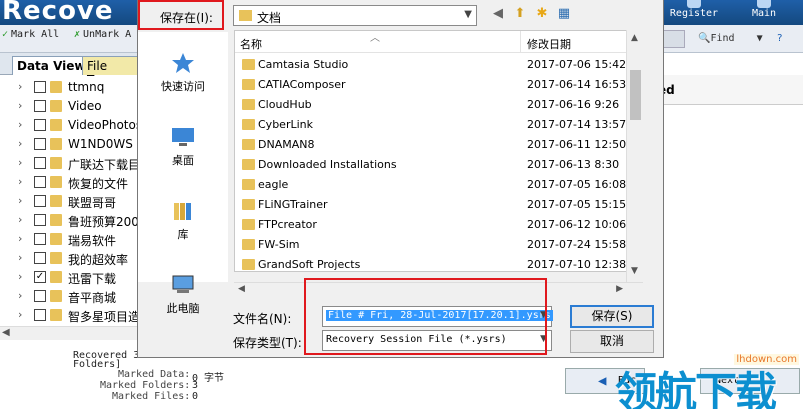 The image size is (803, 409). What do you see at coordinates (520, 42) in the screenshot?
I see `column-separator` at bounding box center [520, 42].